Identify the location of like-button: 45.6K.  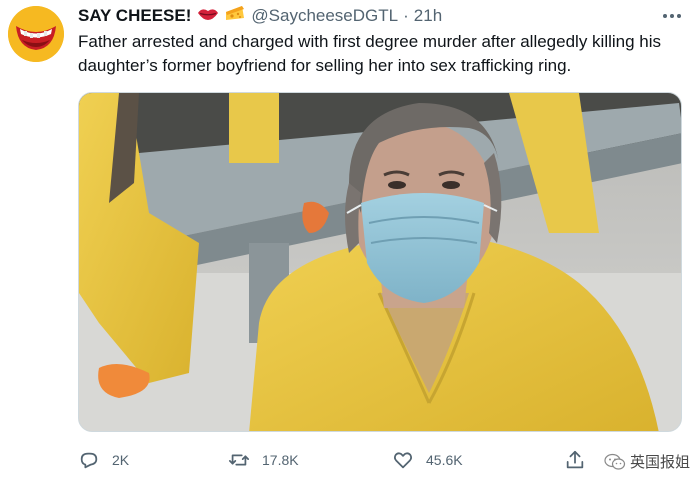
(427, 460).